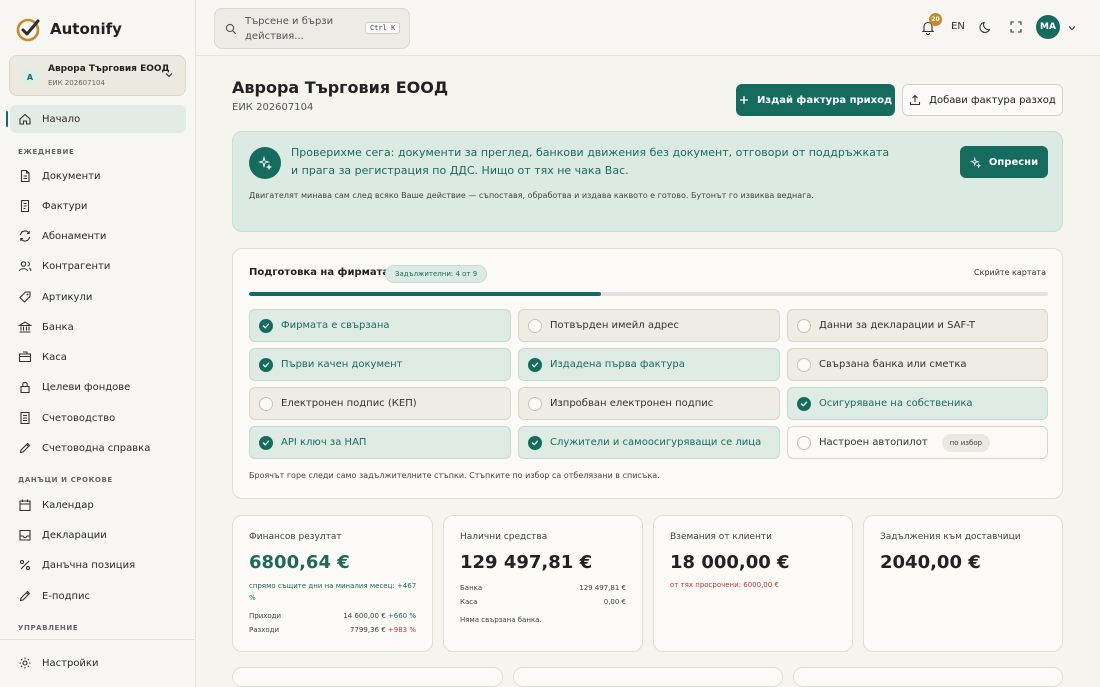 Image resolution: width=1100 pixels, height=687 pixels. I want to click on setup-step: Осигуряване на собственика, so click(917, 403).